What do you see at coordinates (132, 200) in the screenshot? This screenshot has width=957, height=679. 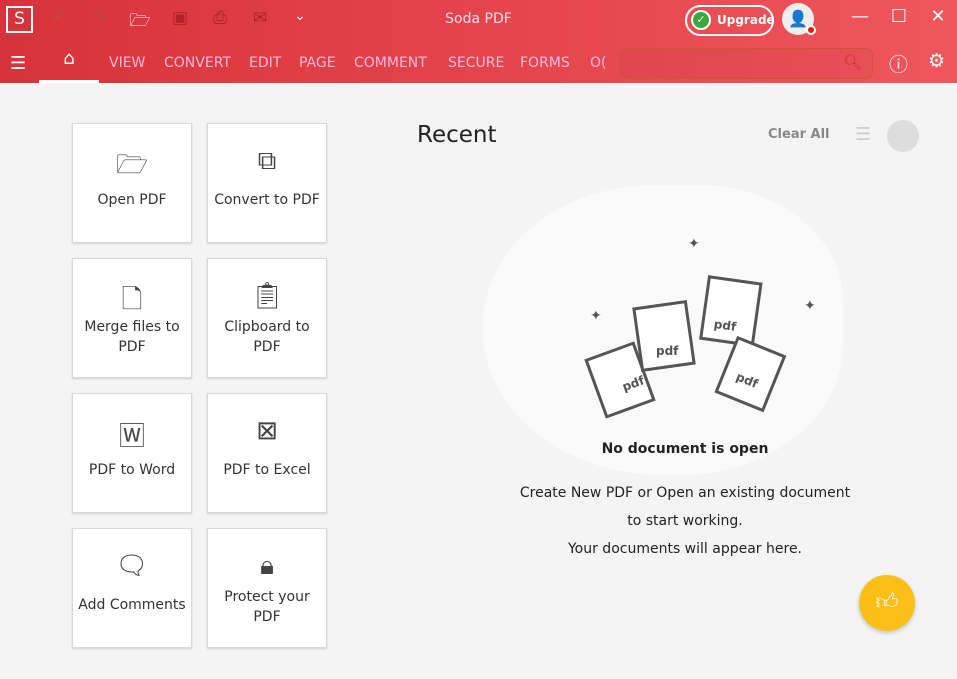 I see `tile-label: Open PDF` at bounding box center [132, 200].